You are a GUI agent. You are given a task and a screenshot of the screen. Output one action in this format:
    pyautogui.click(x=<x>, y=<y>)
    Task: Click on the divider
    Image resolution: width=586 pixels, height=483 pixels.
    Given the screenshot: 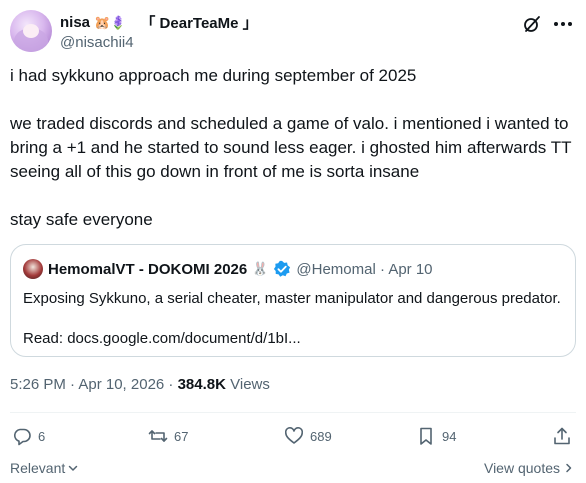 What is the action you would take?
    pyautogui.click(x=293, y=412)
    